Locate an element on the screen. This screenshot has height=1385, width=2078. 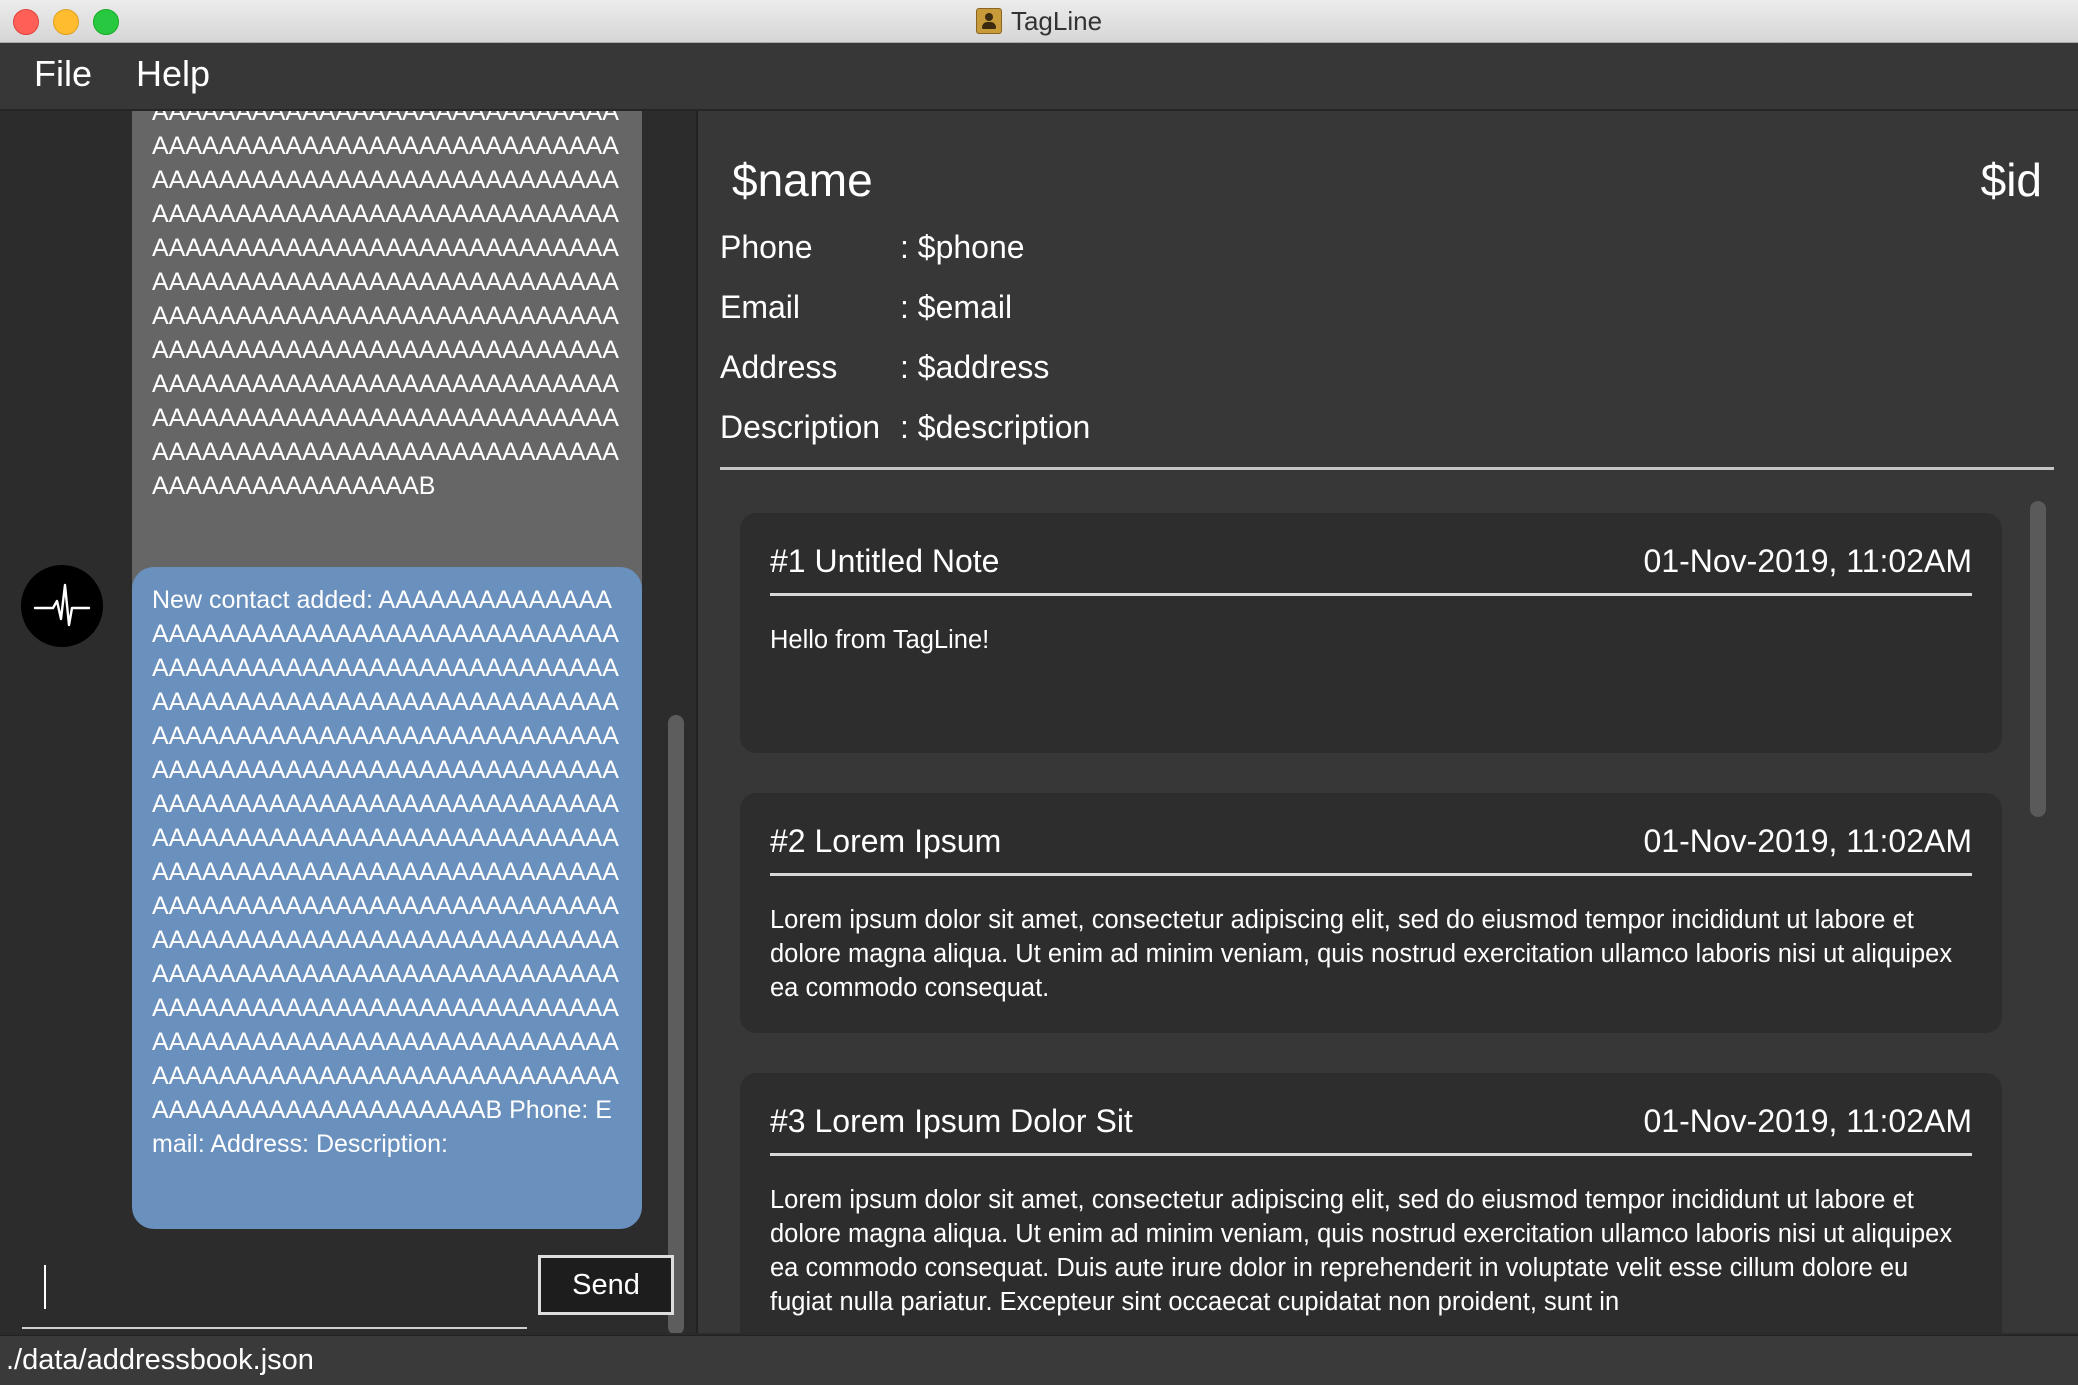
field-label: Phone is located at coordinates (766, 247).